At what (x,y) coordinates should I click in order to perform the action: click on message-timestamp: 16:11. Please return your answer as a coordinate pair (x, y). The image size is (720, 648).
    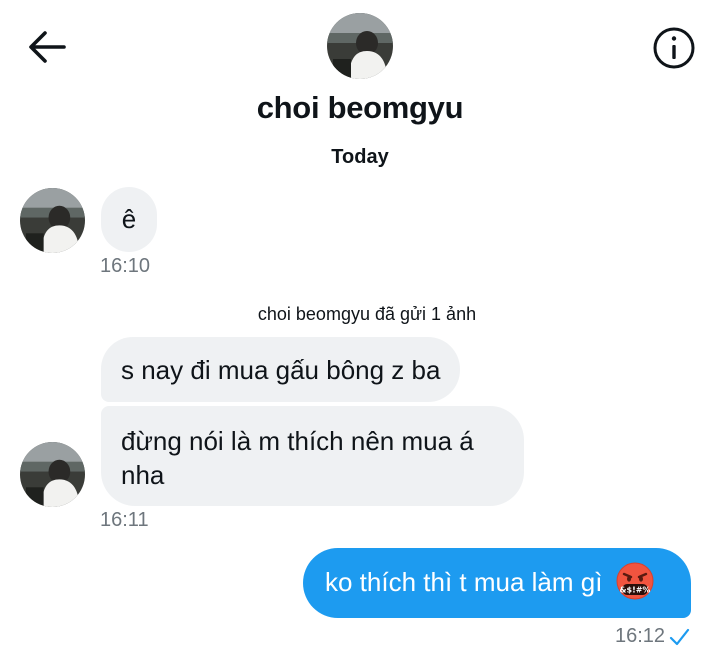
    Looking at the image, I should click on (124, 520).